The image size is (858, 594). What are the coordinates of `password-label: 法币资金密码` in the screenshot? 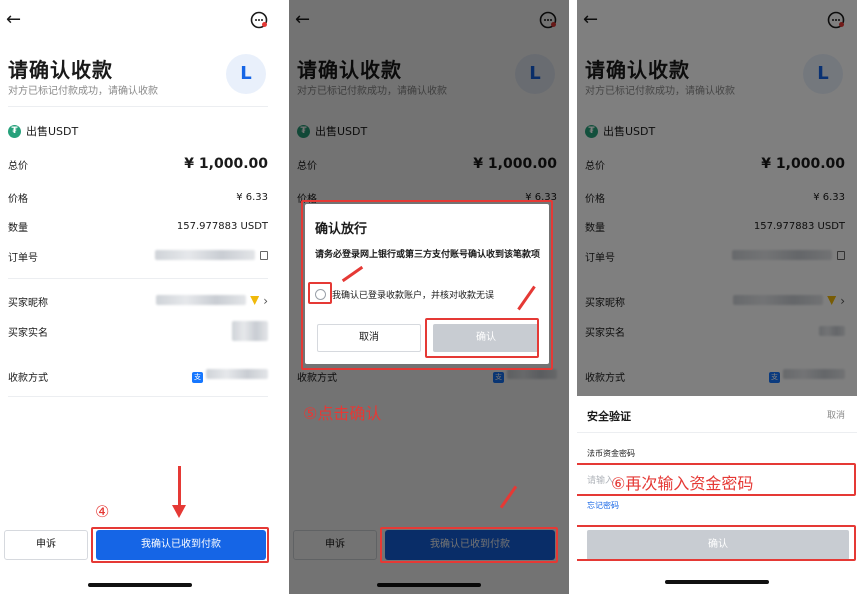 It's located at (611, 453).